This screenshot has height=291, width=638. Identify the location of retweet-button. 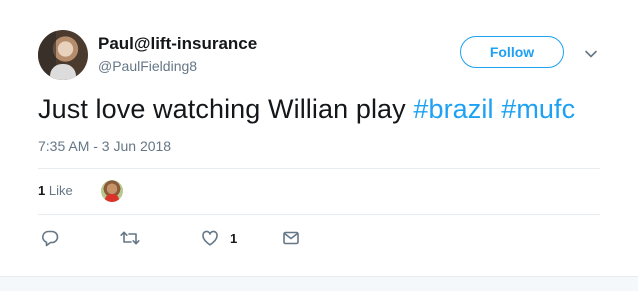
(130, 238).